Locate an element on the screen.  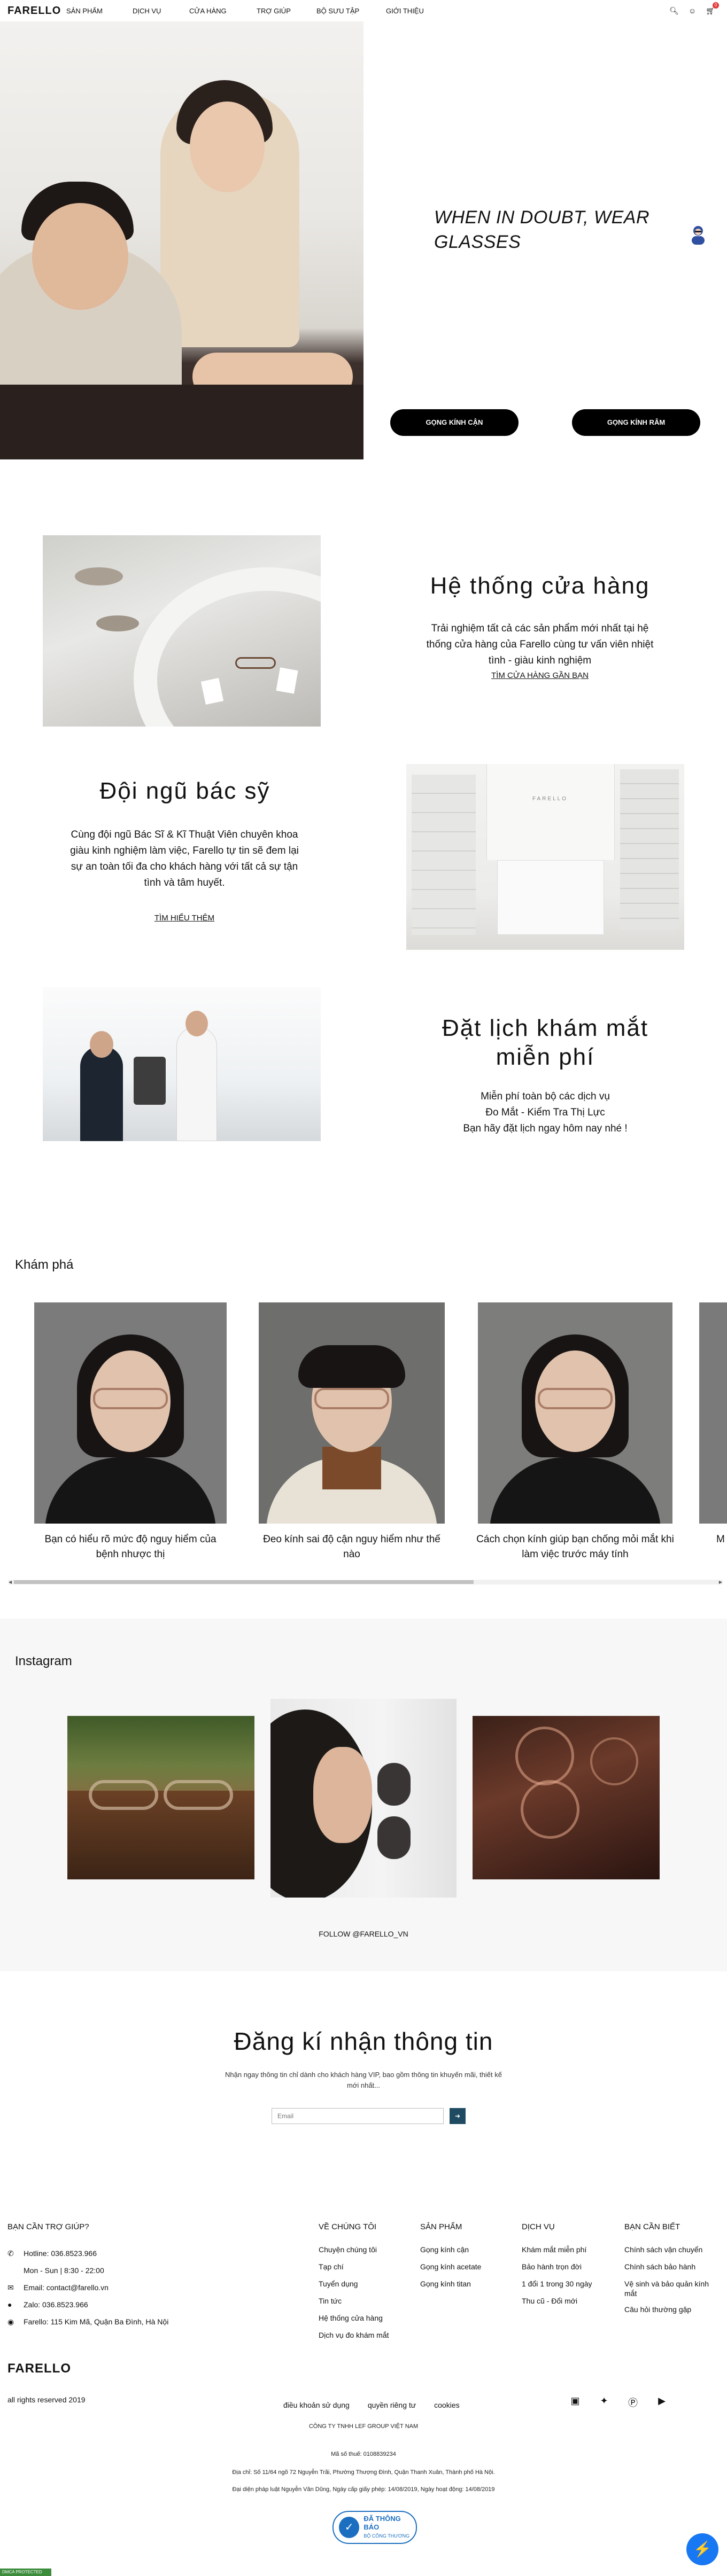
booking-title-line1: Đặt lịch khám mắt is located at coordinates (545, 1028).